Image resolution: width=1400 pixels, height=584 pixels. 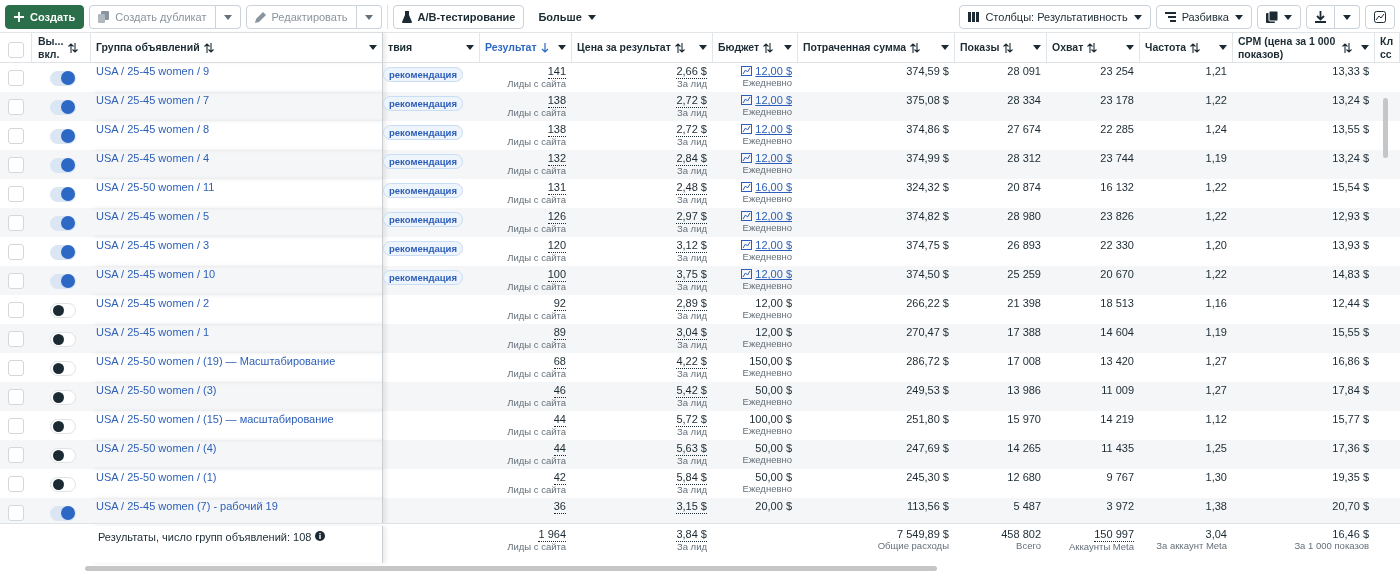 What do you see at coordinates (458, 17) in the screenshot?
I see `toolbar-button: A/B-тестирование` at bounding box center [458, 17].